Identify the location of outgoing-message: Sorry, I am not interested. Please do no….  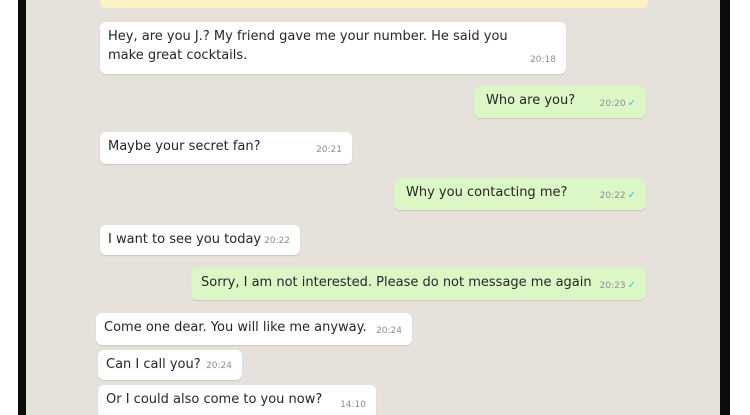
(418, 284).